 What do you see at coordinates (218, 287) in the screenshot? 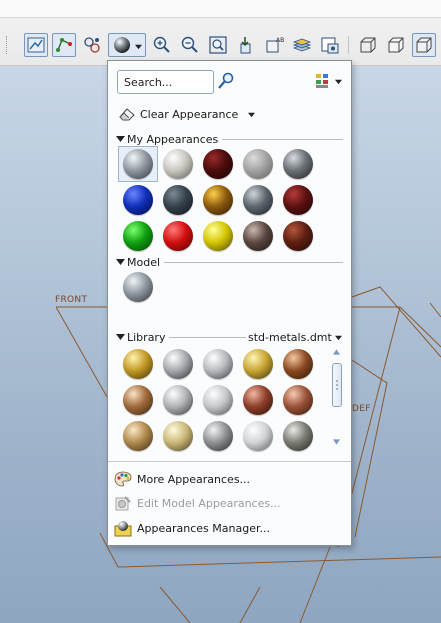
I see `model-appearances-grid` at bounding box center [218, 287].